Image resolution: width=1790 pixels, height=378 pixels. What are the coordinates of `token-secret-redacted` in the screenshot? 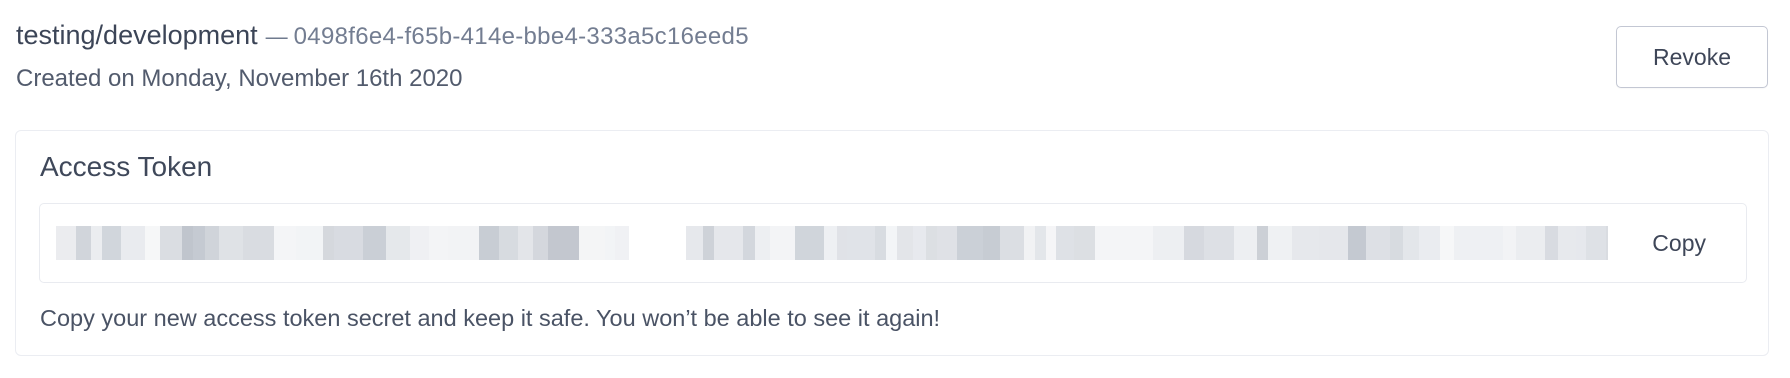 It's located at (832, 243).